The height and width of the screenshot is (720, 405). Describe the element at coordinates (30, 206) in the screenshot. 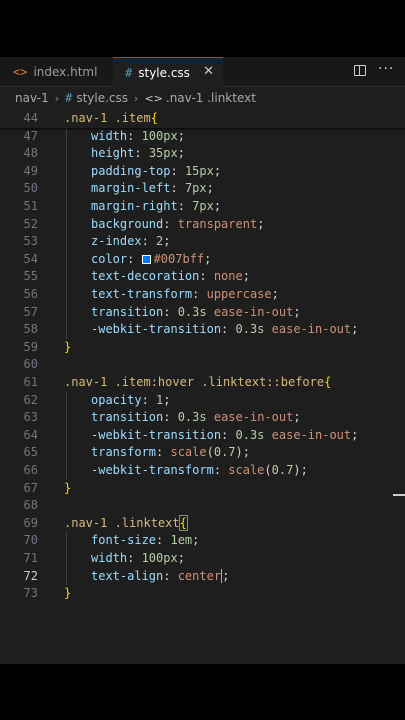

I see `line-number: 51` at that location.